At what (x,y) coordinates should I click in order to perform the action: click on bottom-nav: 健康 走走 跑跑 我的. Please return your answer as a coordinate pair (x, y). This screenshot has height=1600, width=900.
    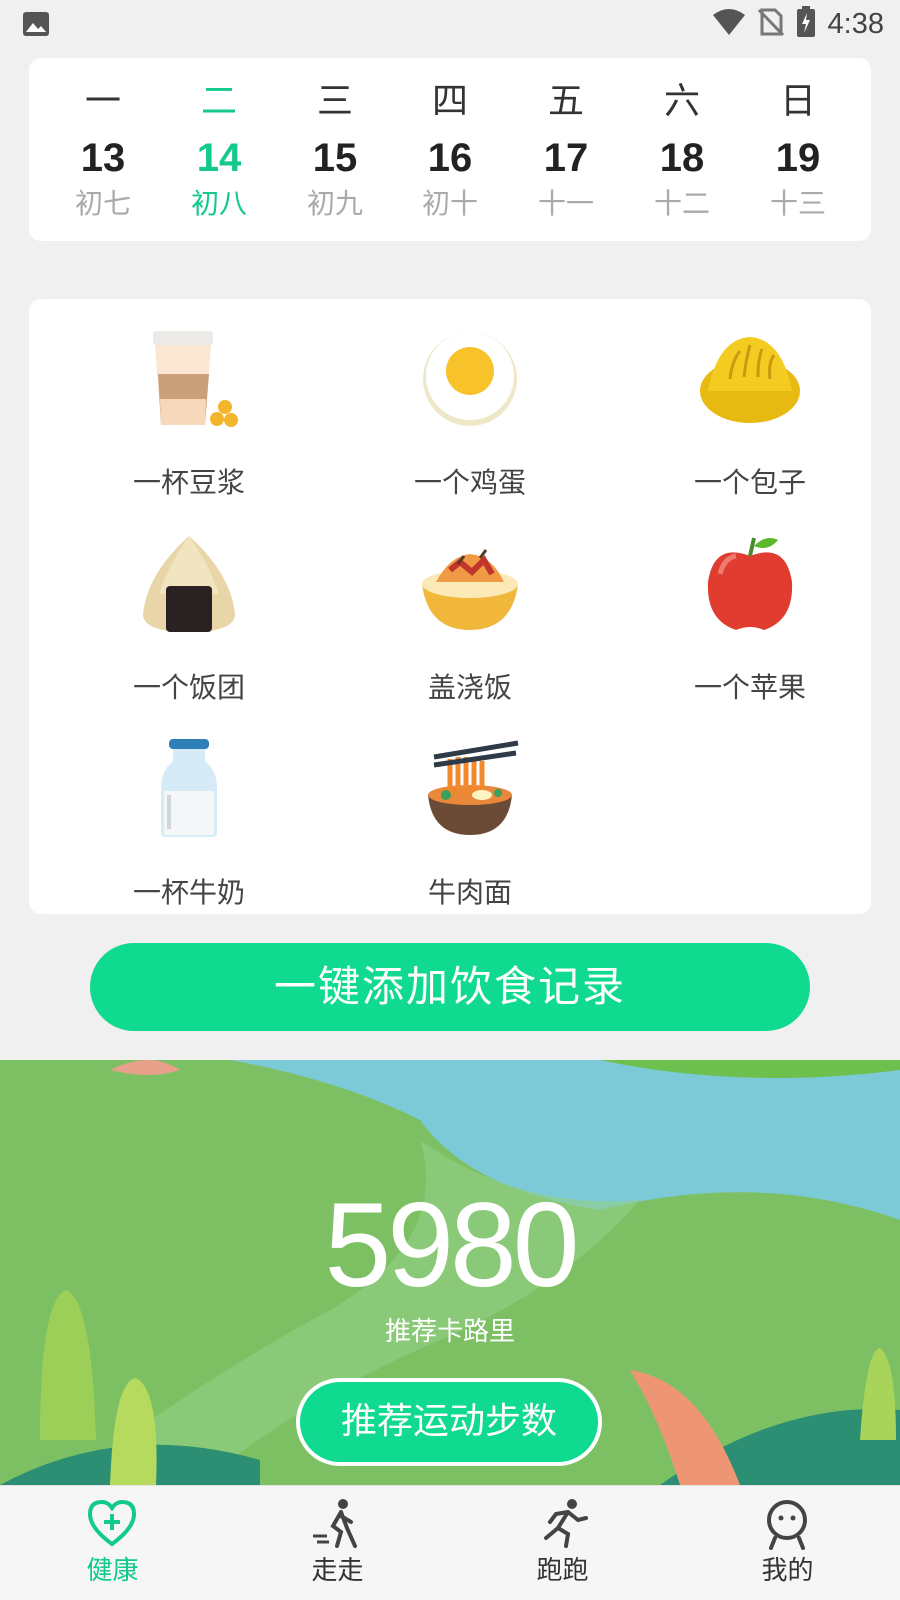
    Looking at the image, I should click on (450, 1542).